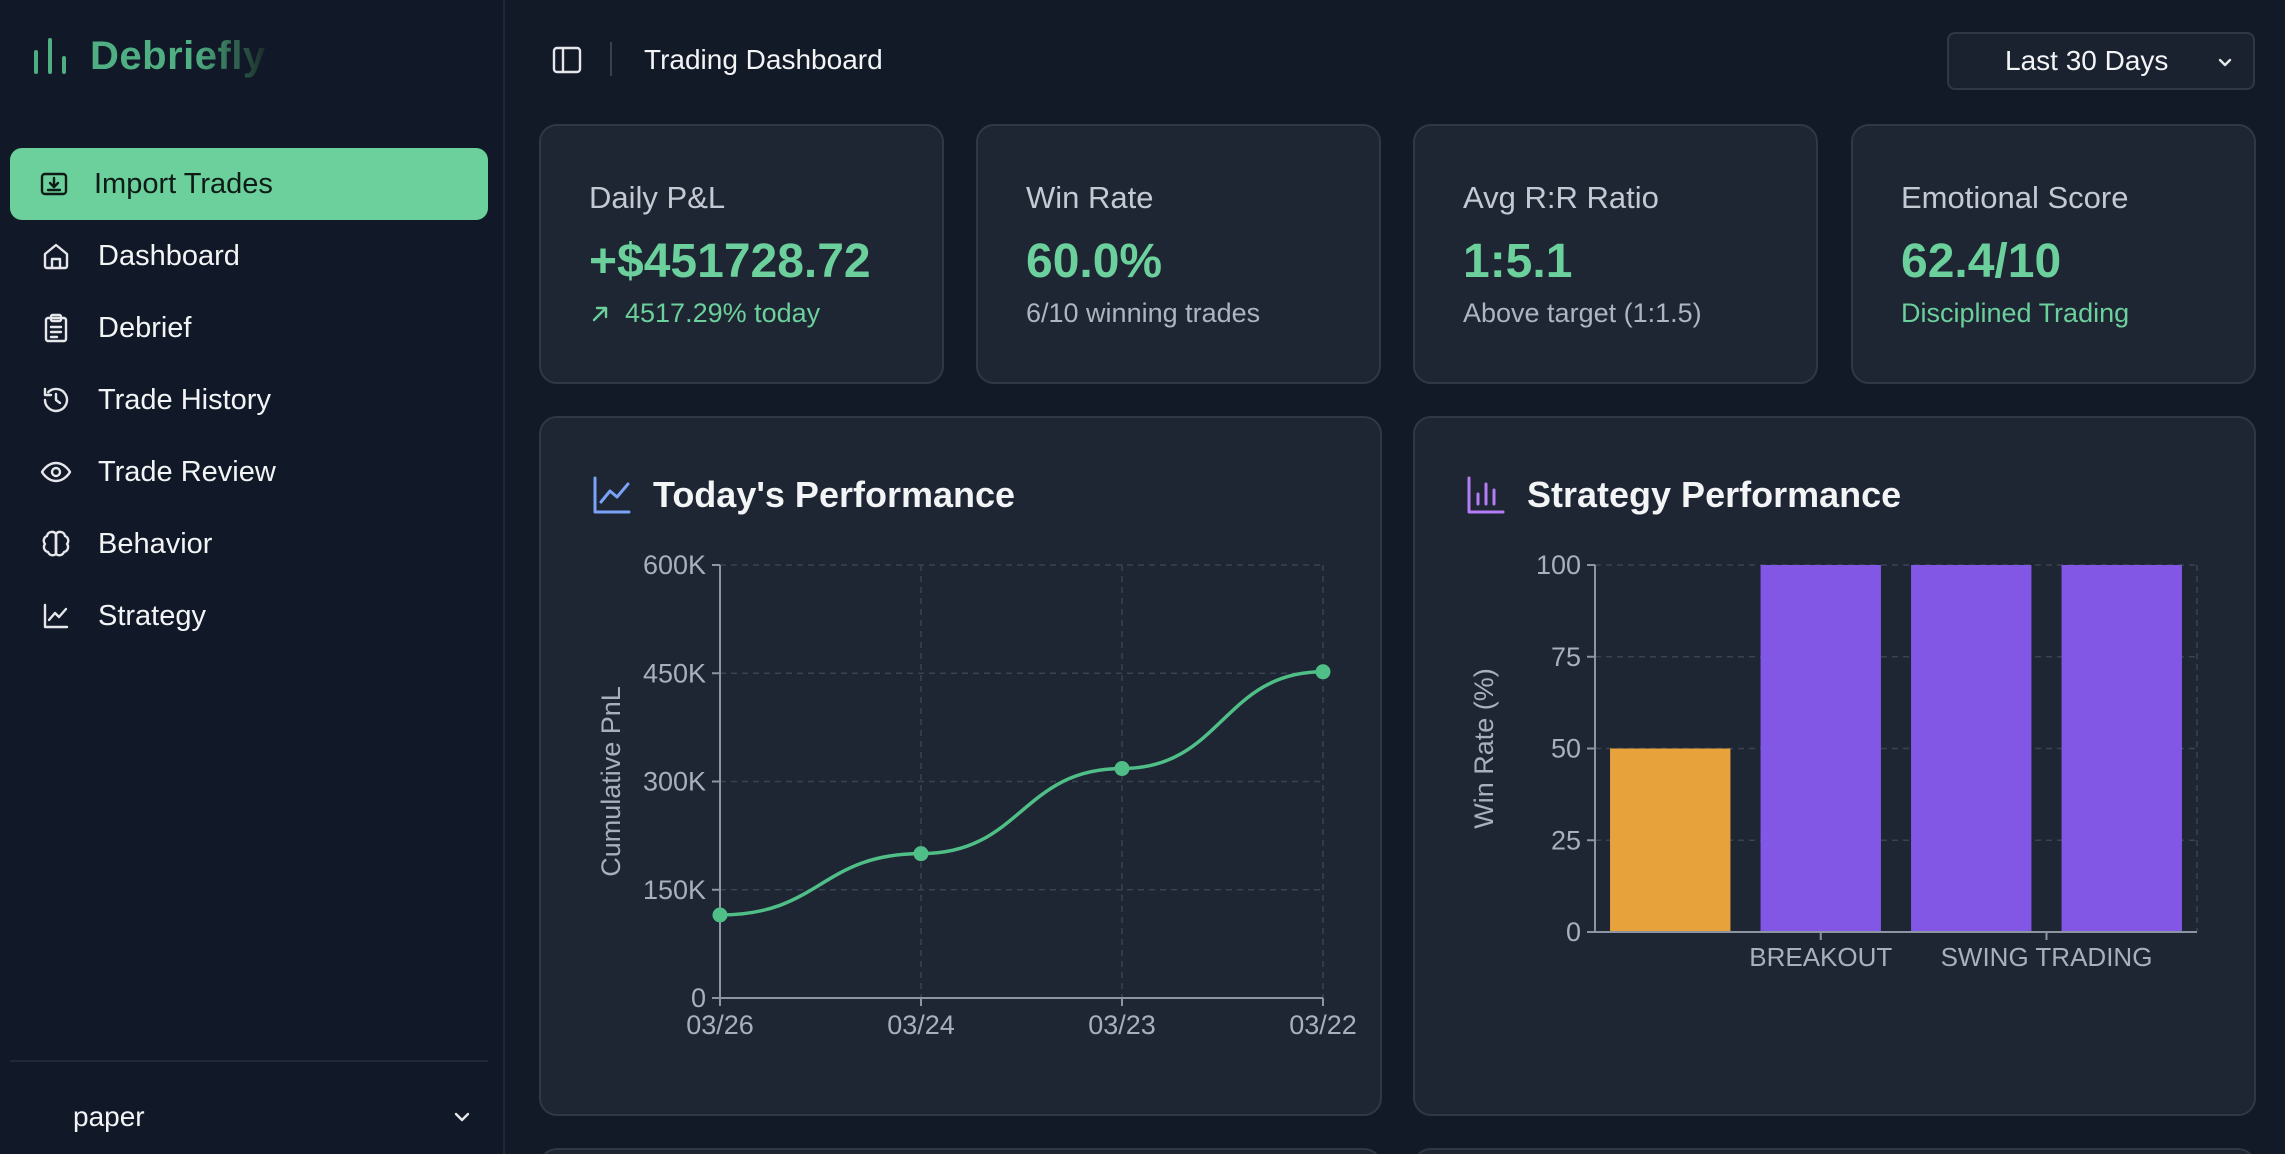 This screenshot has height=1154, width=2285. Describe the element at coordinates (674, 890) in the screenshot. I see `y-tick-label: 150K` at that location.